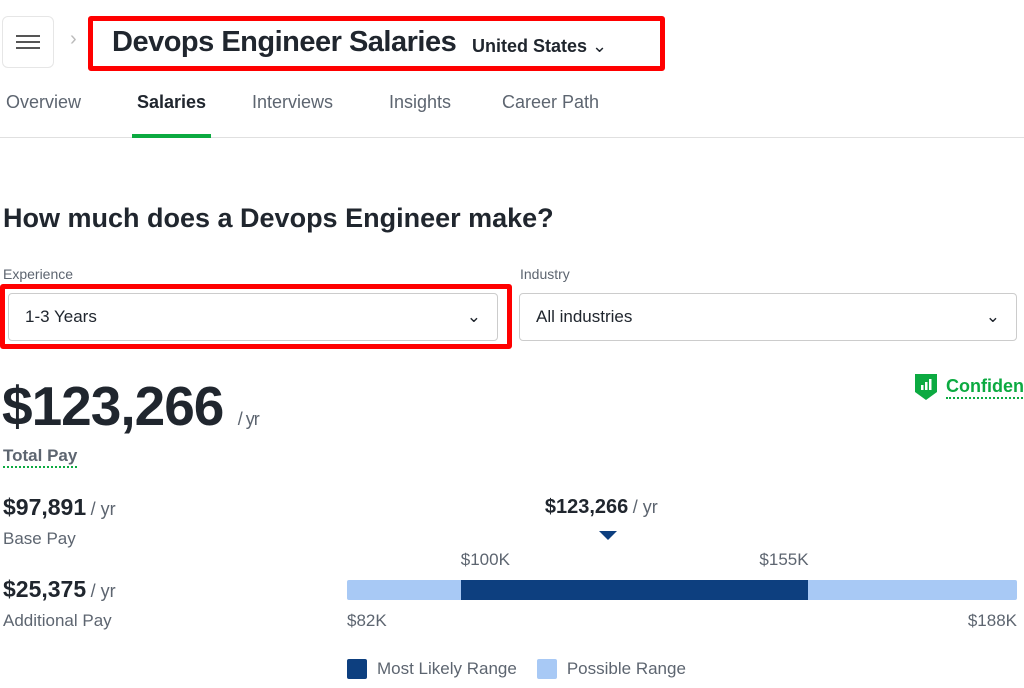 This screenshot has height=688, width=1024. Describe the element at coordinates (634, 590) in the screenshot. I see `likely-range-bar` at that location.